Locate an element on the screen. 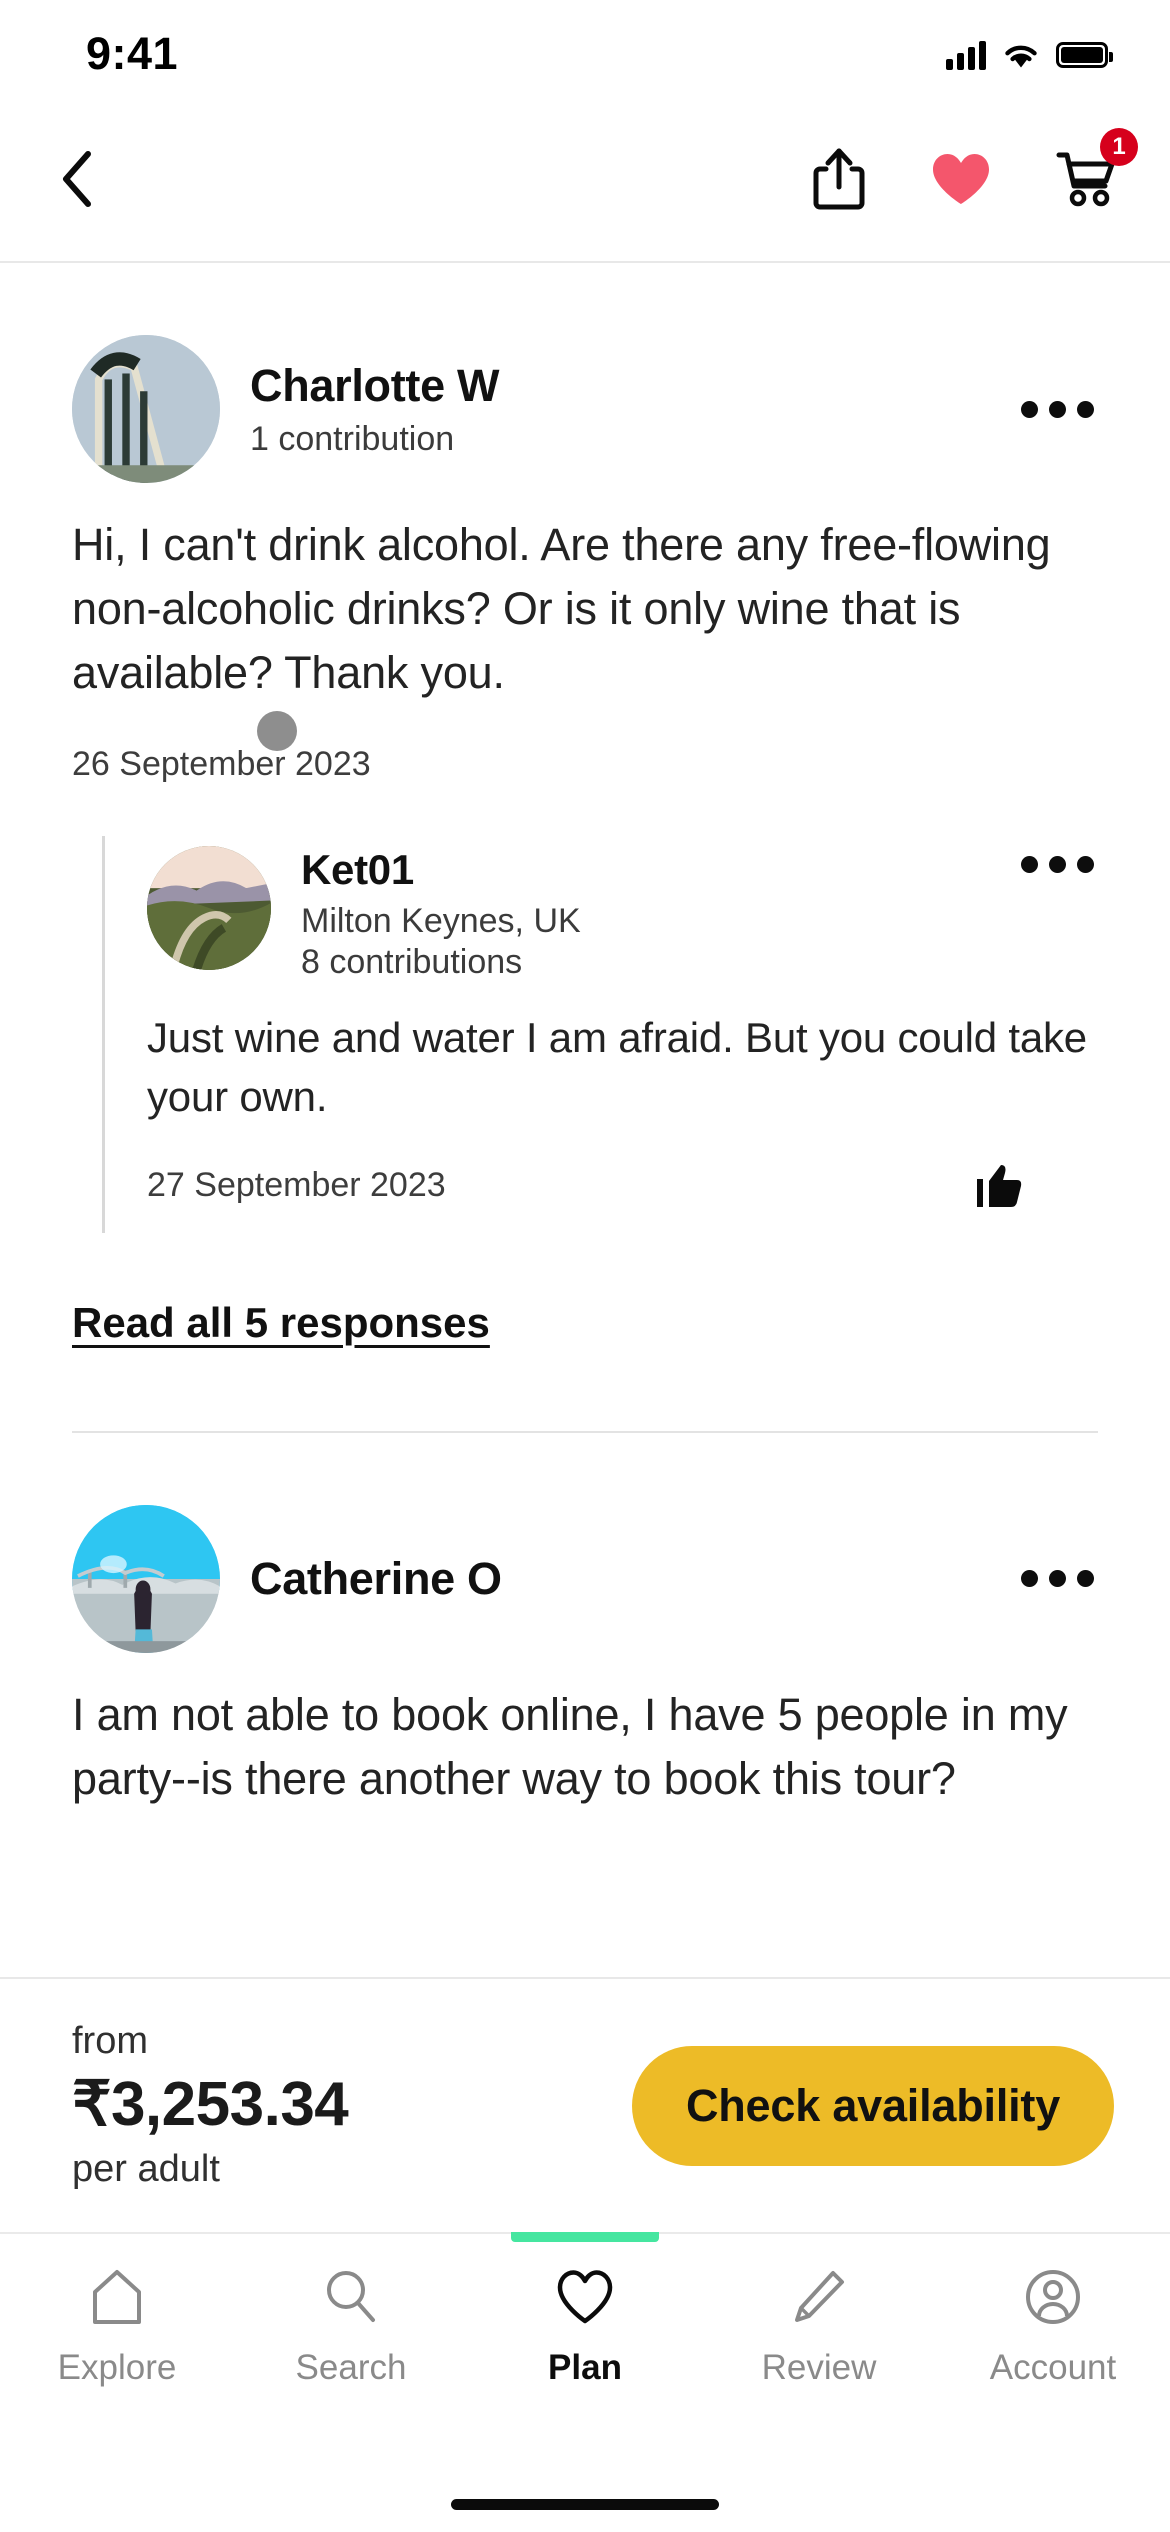  home-icon is located at coordinates (117, 2297).